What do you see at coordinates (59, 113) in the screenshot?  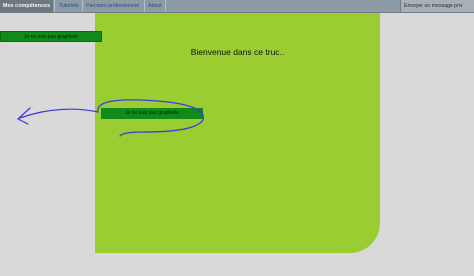 I see `annotation-arrow-line` at bounding box center [59, 113].